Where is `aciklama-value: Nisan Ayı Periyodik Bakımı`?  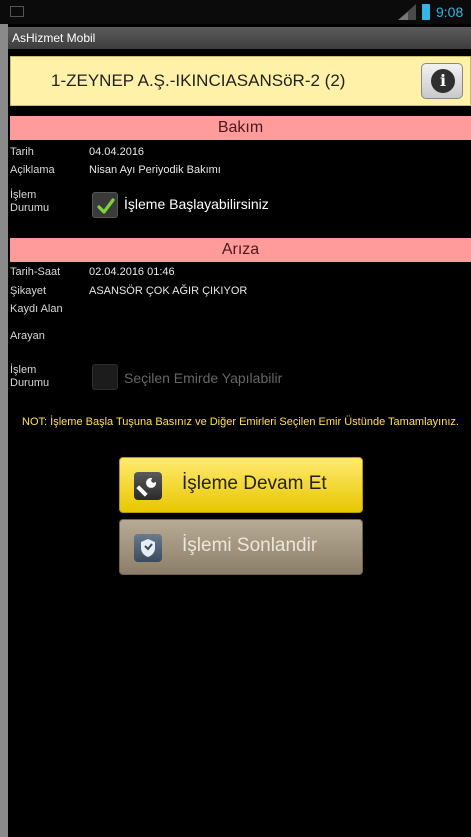 aciklama-value: Nisan Ayı Periyodik Bakımı is located at coordinates (155, 170).